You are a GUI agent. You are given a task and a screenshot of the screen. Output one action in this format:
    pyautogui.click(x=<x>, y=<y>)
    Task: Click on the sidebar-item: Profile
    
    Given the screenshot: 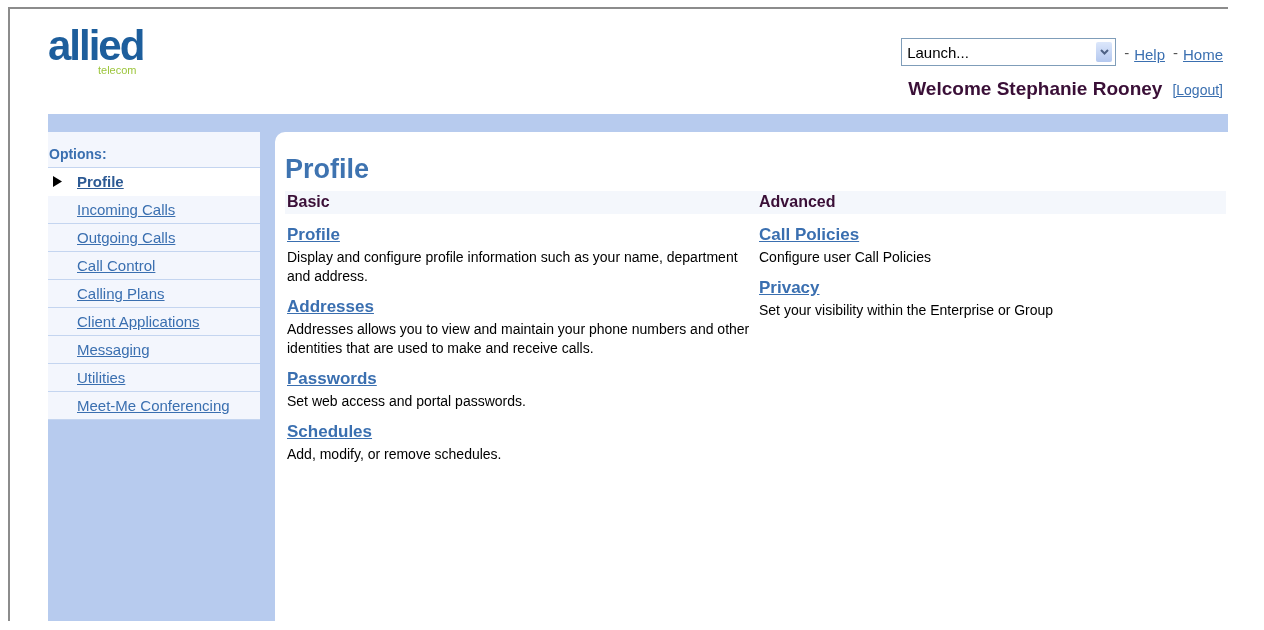 What is the action you would take?
    pyautogui.click(x=100, y=181)
    